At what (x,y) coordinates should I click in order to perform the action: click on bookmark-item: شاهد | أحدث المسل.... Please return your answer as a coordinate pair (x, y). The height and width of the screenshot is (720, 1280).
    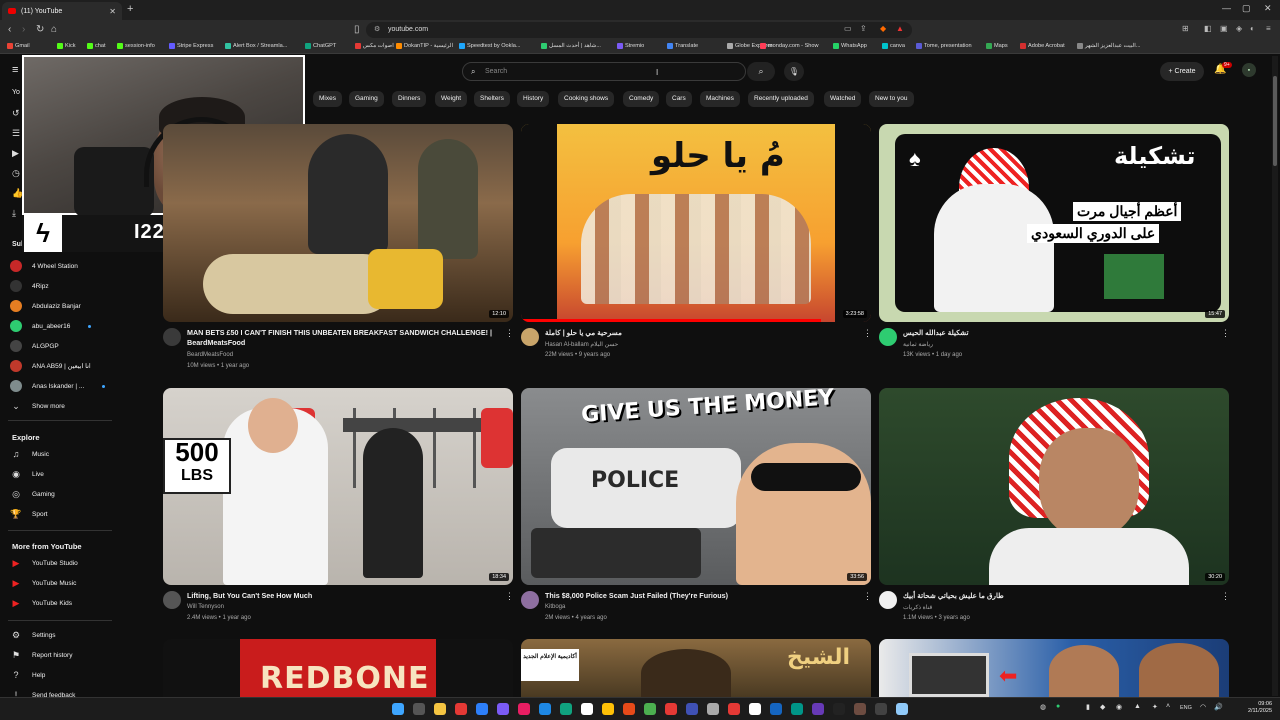
    Looking at the image, I should click on (571, 46).